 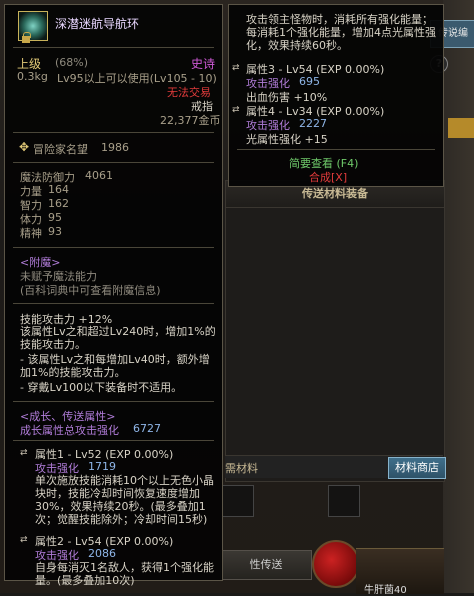 What do you see at coordinates (55, 231) in the screenshot?
I see `stat-value: 93` at bounding box center [55, 231].